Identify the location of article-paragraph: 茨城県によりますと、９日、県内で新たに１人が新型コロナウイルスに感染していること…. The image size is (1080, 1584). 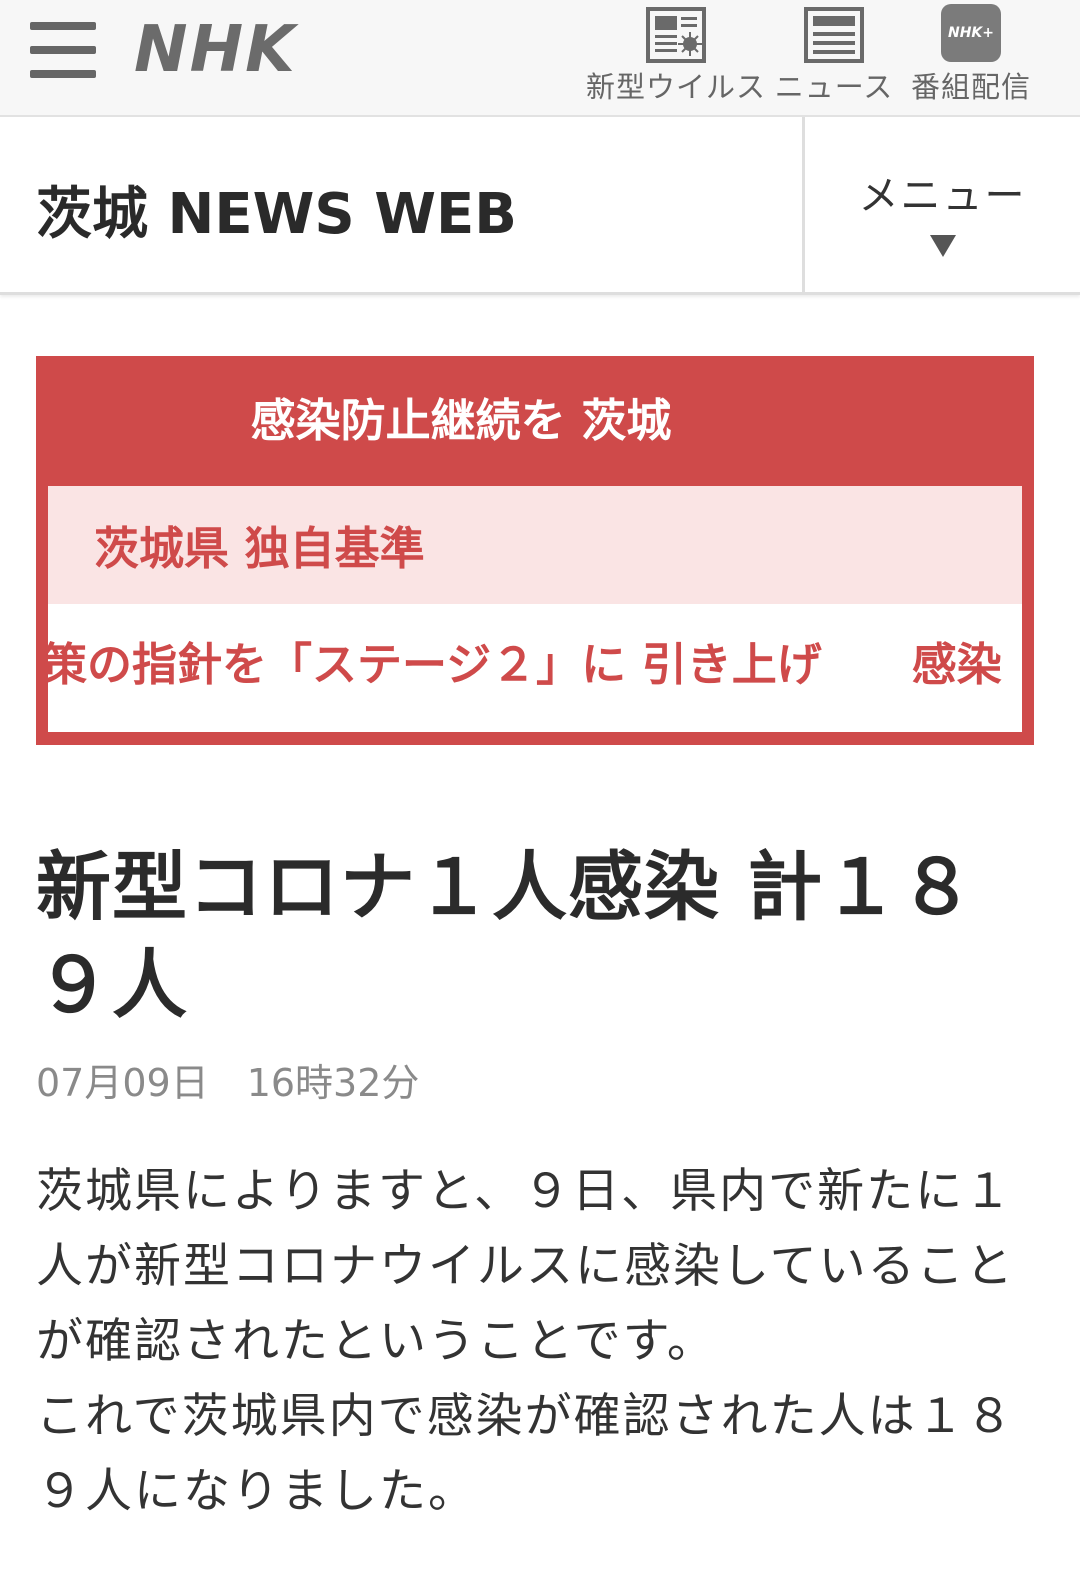
(525, 1266).